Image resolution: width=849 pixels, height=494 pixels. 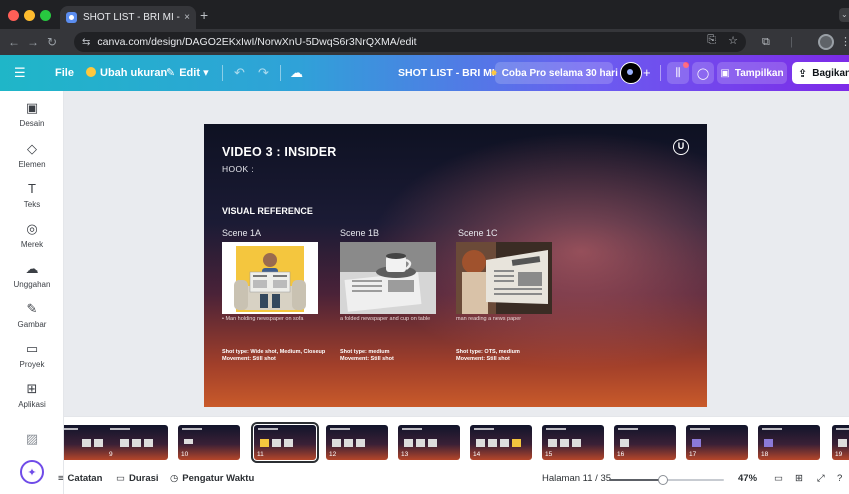 What do you see at coordinates (296, 73) in the screenshot?
I see `cloud-save-icon: ☁` at bounding box center [296, 73].